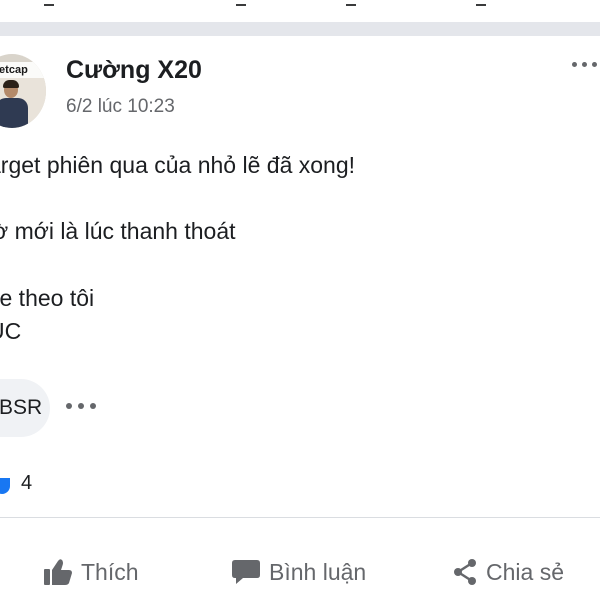 The width and height of the screenshot is (600, 600). What do you see at coordinates (120, 107) in the screenshot?
I see `post-timestamp: 6/2 lúc 10:23` at bounding box center [120, 107].